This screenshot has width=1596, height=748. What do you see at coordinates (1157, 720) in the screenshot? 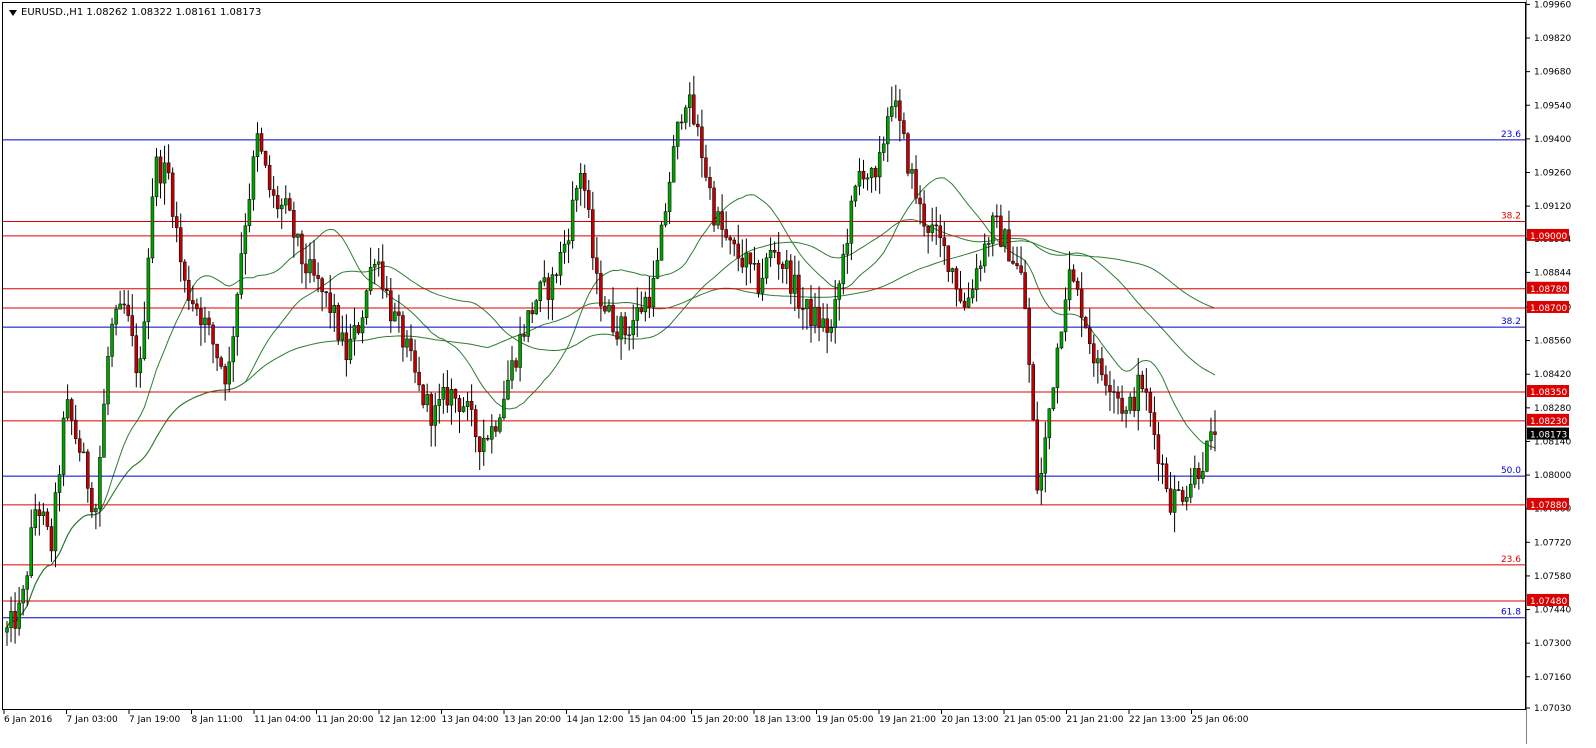
I see `time-tick-label: 22 Jan 13:00` at bounding box center [1157, 720].